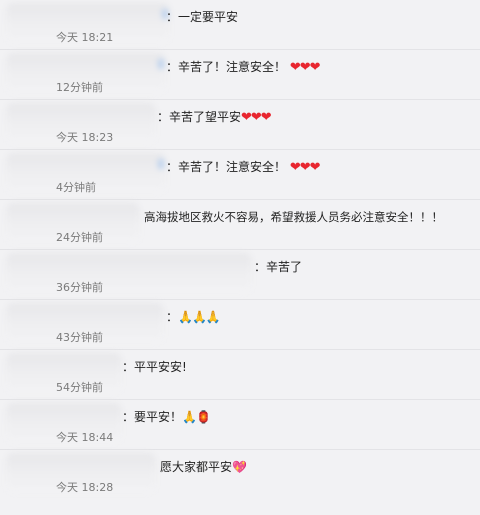 The height and width of the screenshot is (515, 480). I want to click on comment-time: 12分钟前, so click(79, 87).